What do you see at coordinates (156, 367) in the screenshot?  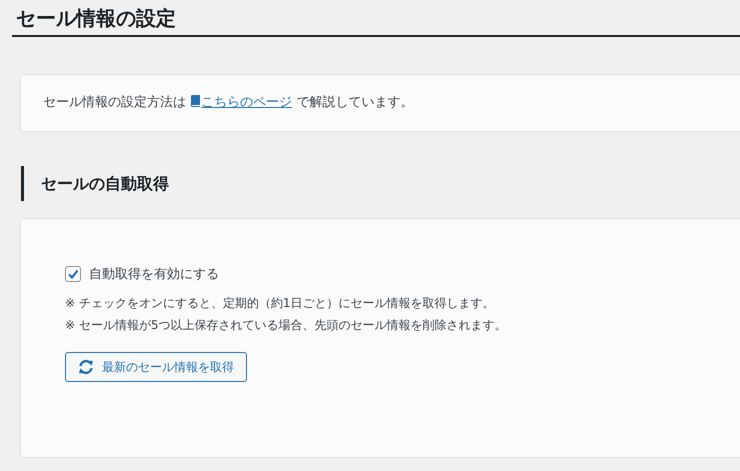 I see `fetch-button: 最新のセール情報を取得` at bounding box center [156, 367].